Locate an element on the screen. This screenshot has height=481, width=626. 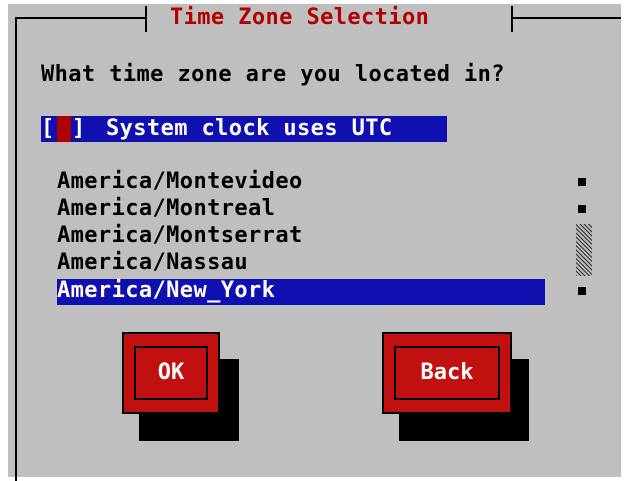
utc-checkbox-open-bracket: [ is located at coordinates (48, 128).